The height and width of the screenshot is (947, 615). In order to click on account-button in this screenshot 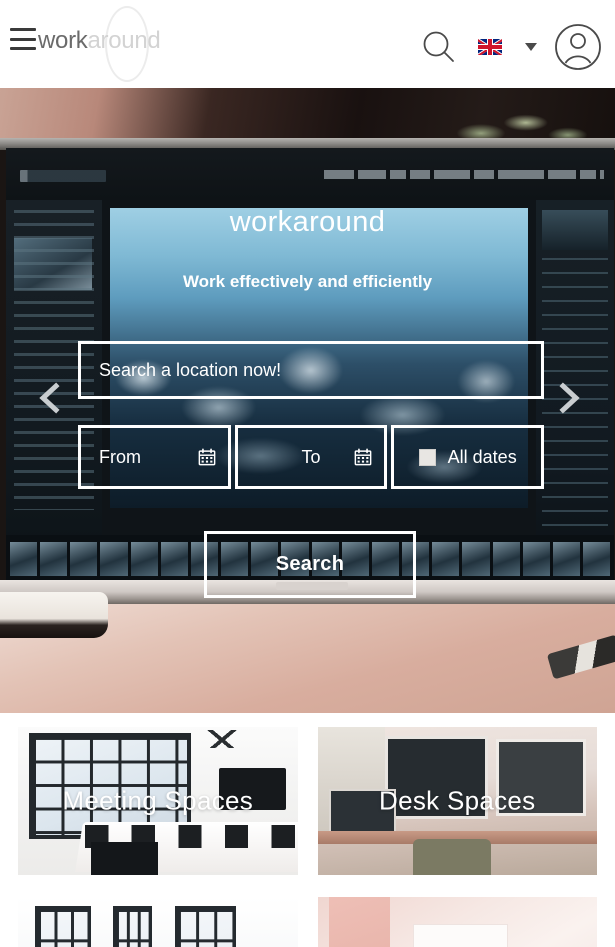, I will do `click(578, 47)`.